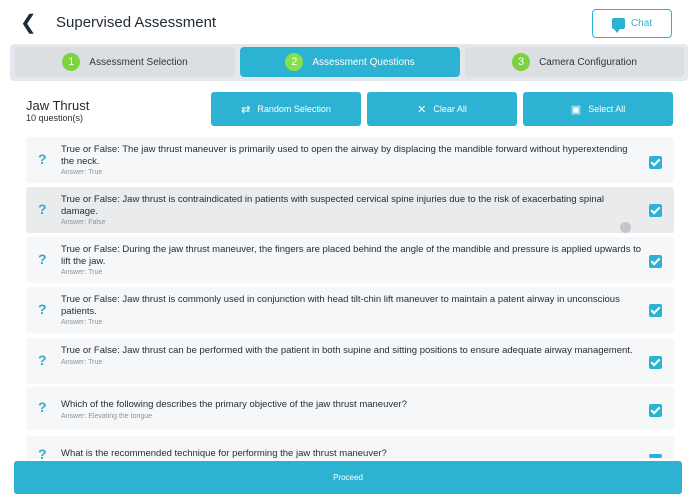 Image resolution: width=695 pixels, height=494 pixels. I want to click on clear-all-button: ✕ Clear All, so click(442, 109).